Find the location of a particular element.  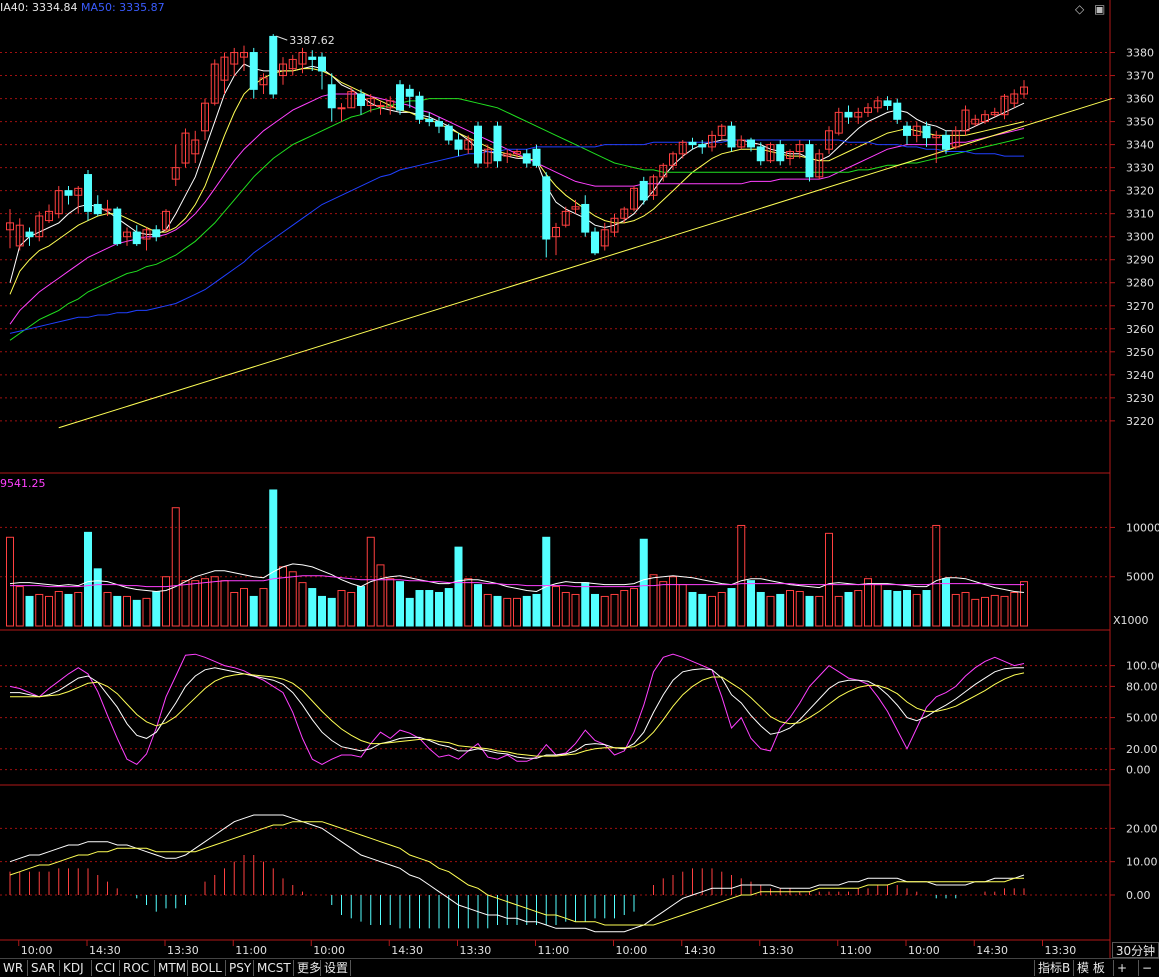

tab-mcst: MCST is located at coordinates (274, 968).